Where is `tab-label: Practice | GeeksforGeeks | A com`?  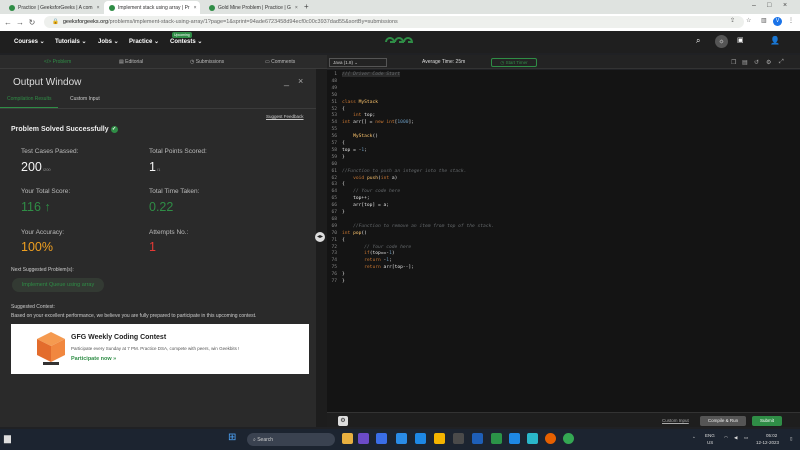 tab-label: Practice | GeeksforGeeks | A com is located at coordinates (55, 7).